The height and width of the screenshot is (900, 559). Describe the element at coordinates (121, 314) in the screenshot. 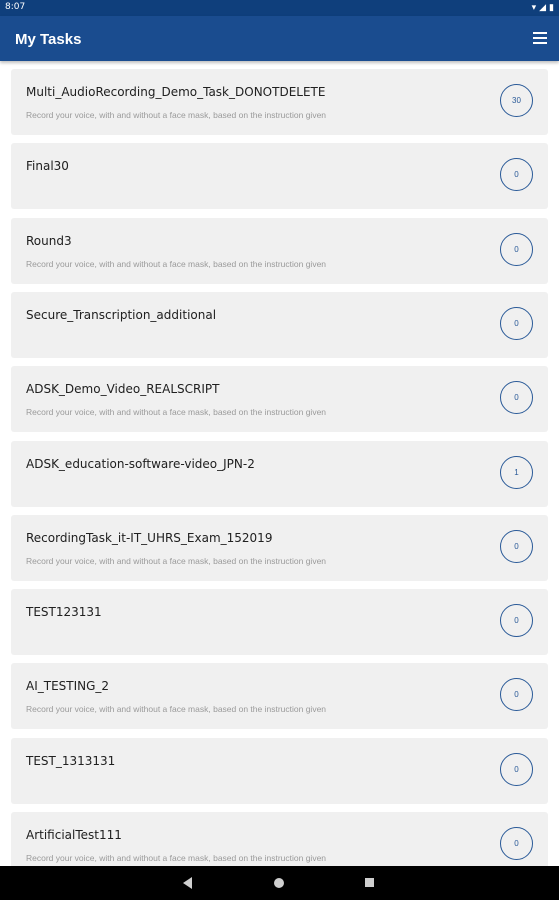

I see `task-title: Secure_Transcription_additional` at that location.